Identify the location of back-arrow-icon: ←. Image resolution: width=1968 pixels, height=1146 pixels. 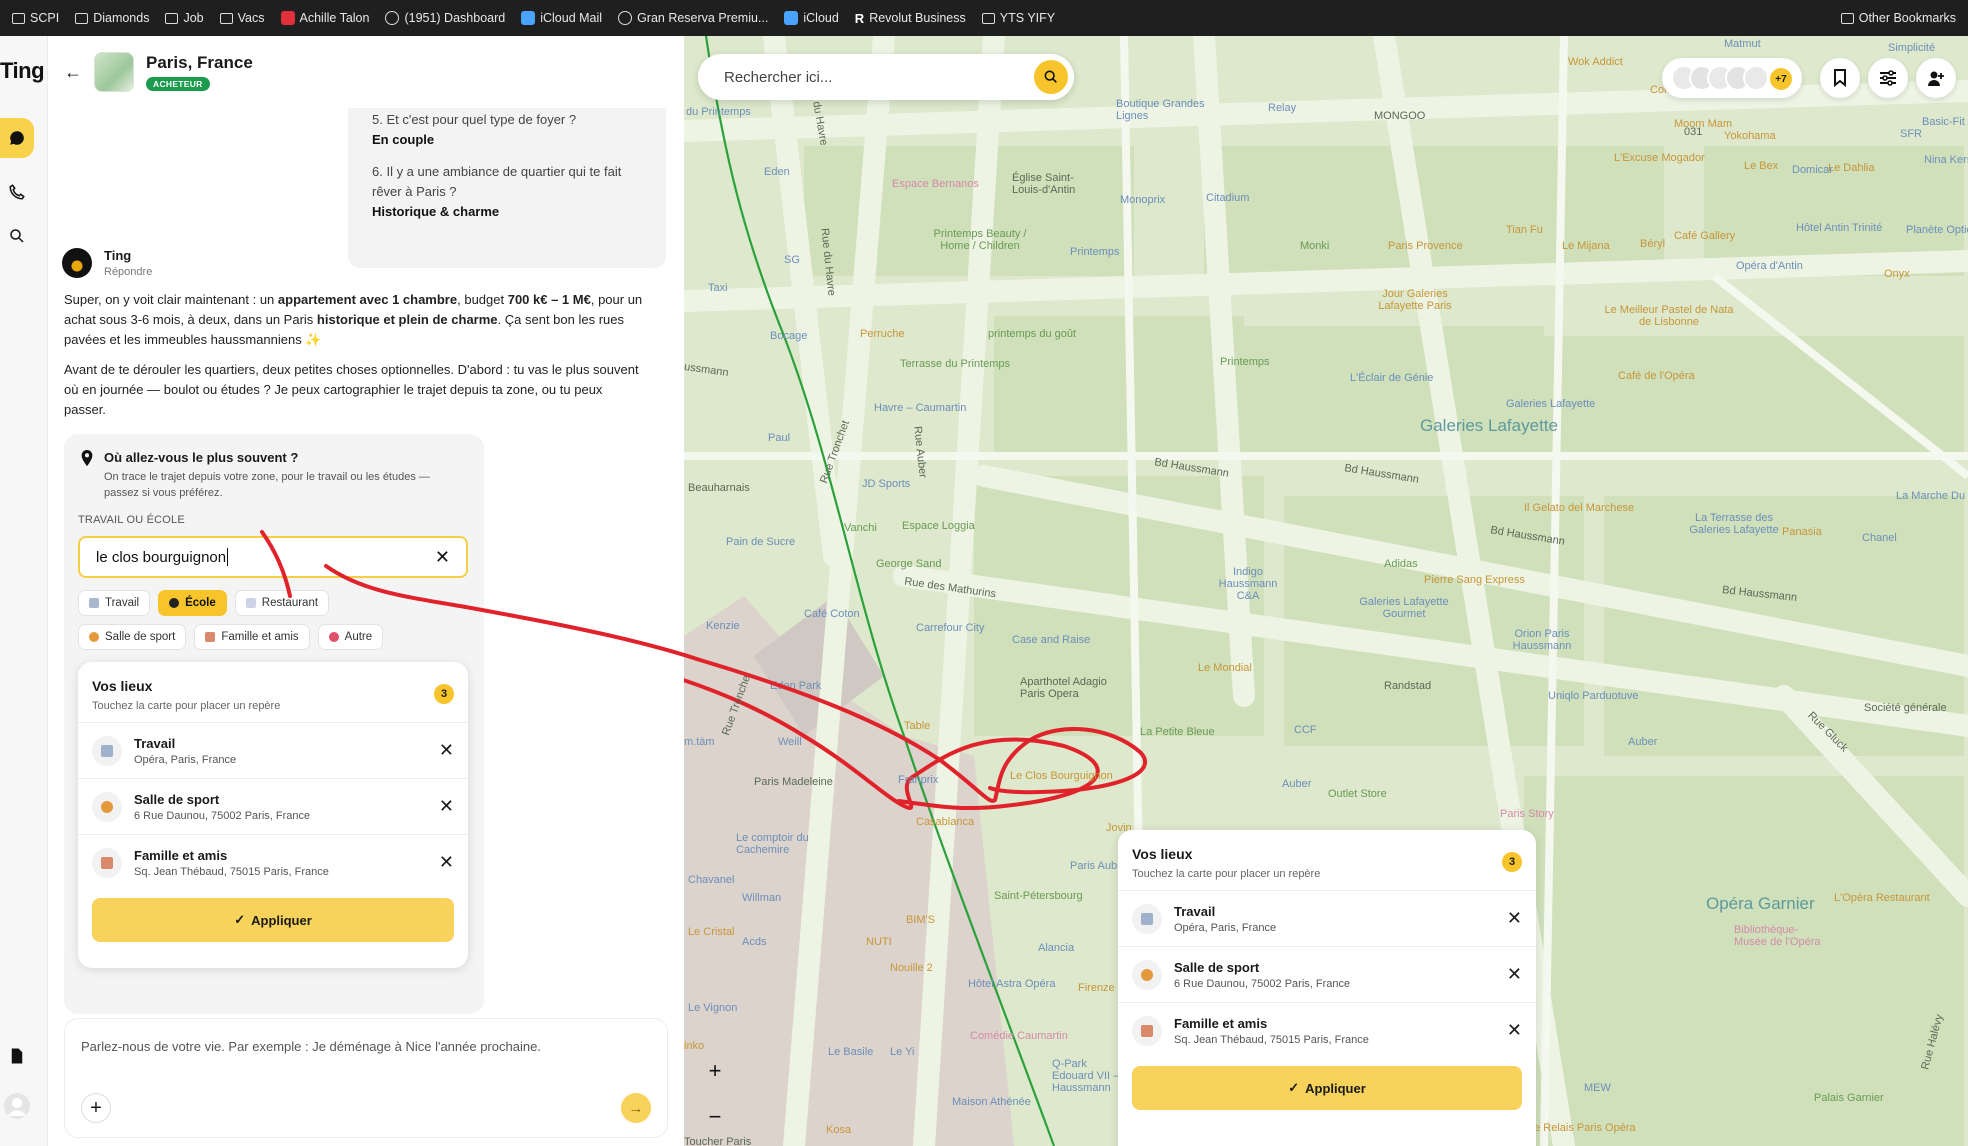
(73, 72).